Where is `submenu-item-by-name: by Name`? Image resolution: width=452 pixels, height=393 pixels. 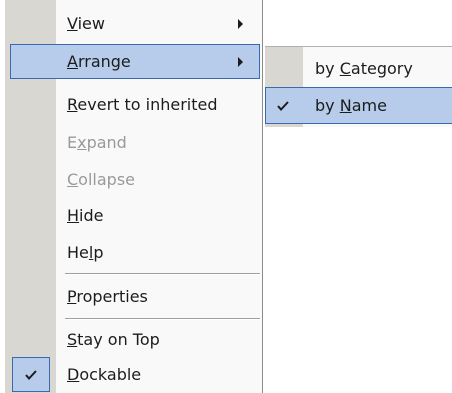 submenu-item-by-name: by Name is located at coordinates (358, 105).